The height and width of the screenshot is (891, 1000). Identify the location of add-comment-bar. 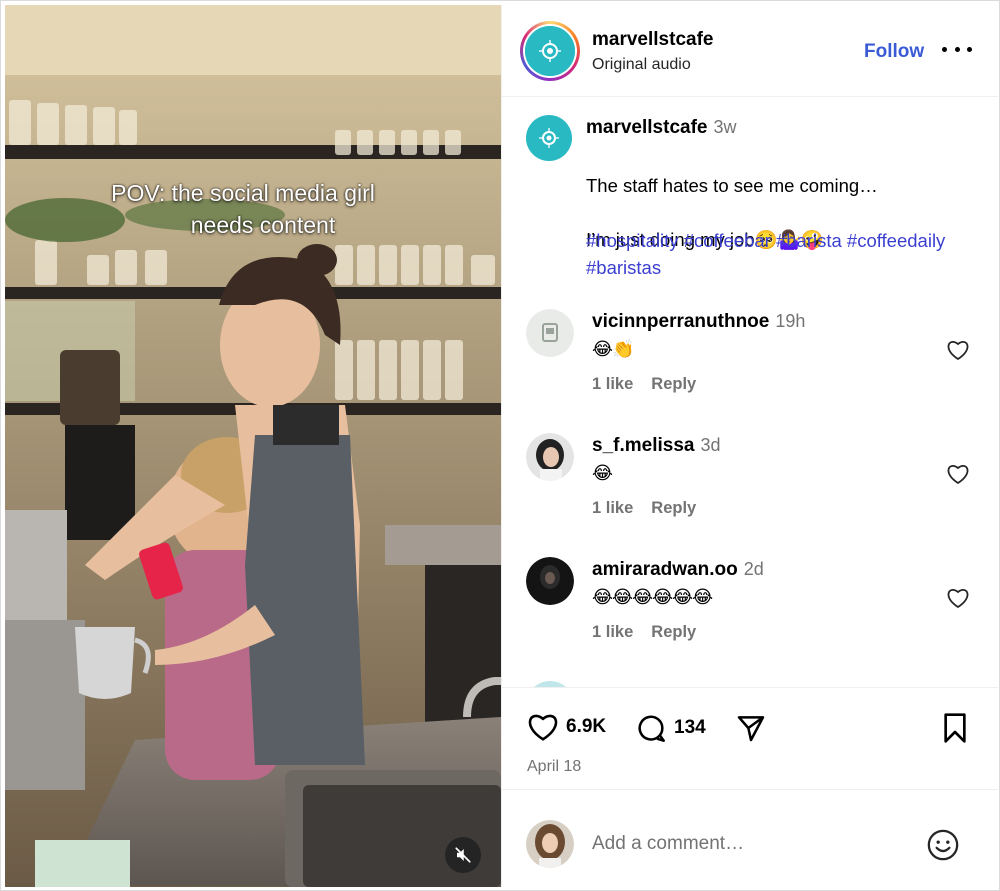
(750, 838).